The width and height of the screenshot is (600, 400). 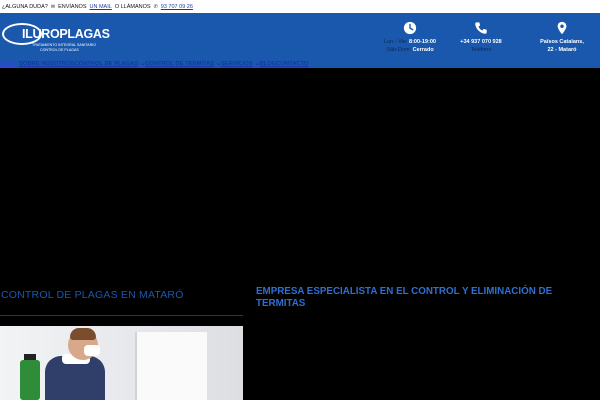 I want to click on location-pin-icon, so click(x=562, y=28).